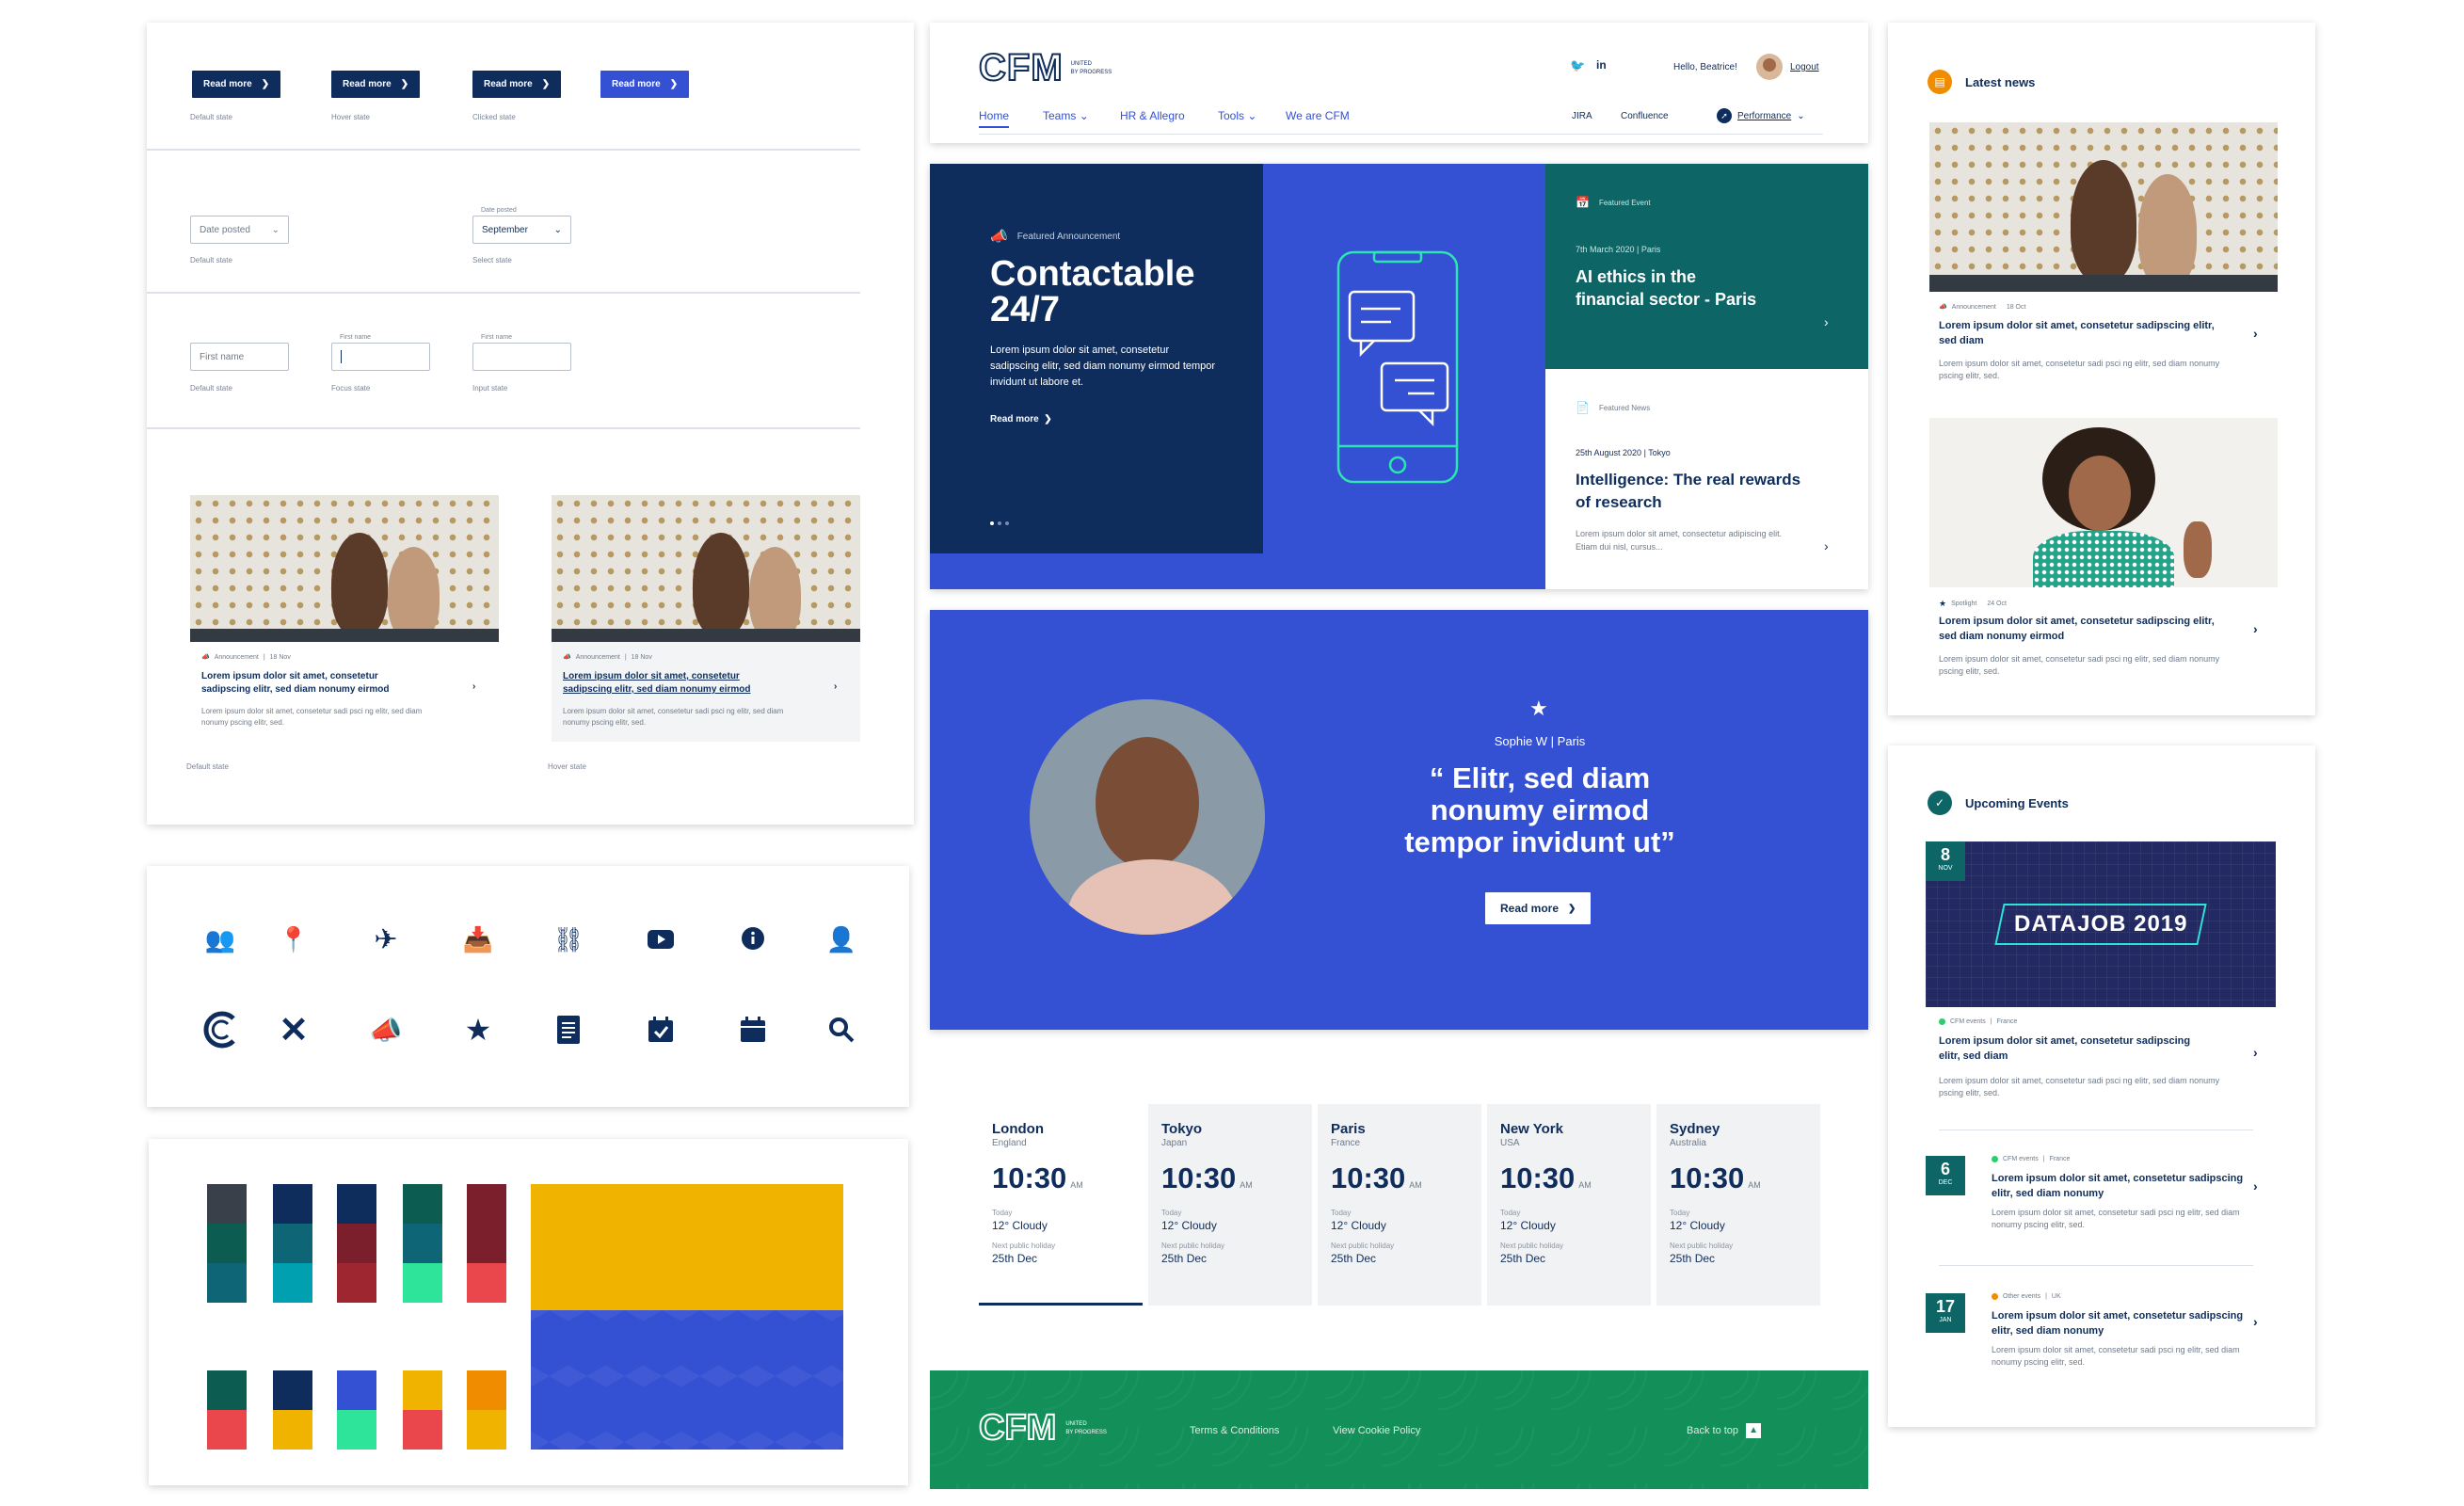 This screenshot has width=2464, height=1506. Describe the element at coordinates (687, 1380) in the screenshot. I see `big-swatch-blue-pattern` at that location.